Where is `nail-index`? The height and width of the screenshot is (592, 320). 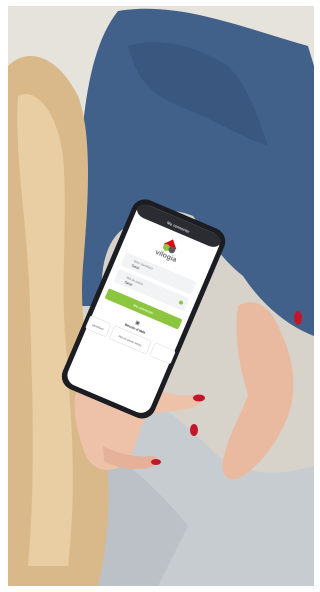
nail-index is located at coordinates (199, 398).